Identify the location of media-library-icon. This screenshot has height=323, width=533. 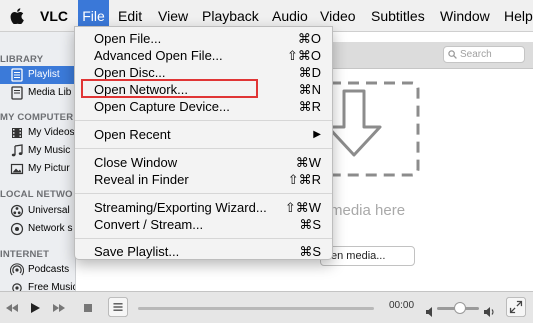
(17, 93).